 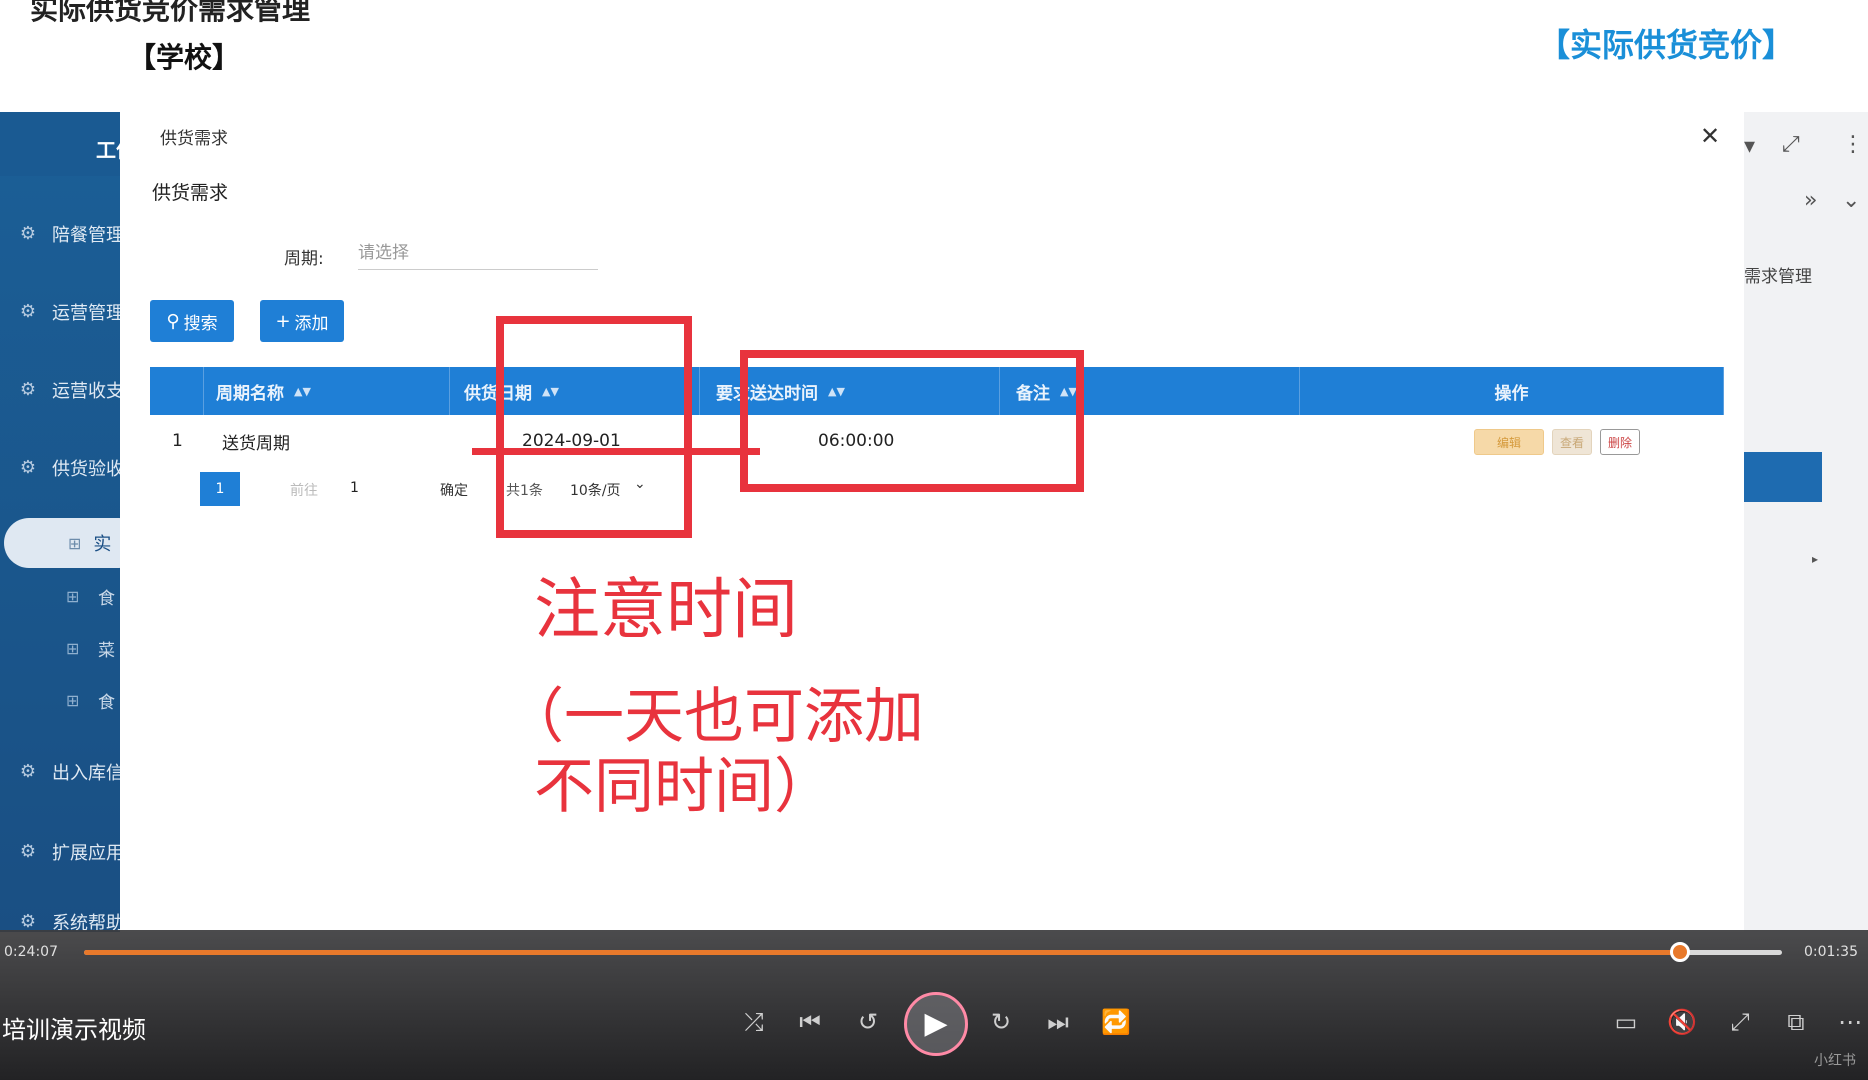 I want to click on mute-icon: 🔇, so click(x=1682, y=1022).